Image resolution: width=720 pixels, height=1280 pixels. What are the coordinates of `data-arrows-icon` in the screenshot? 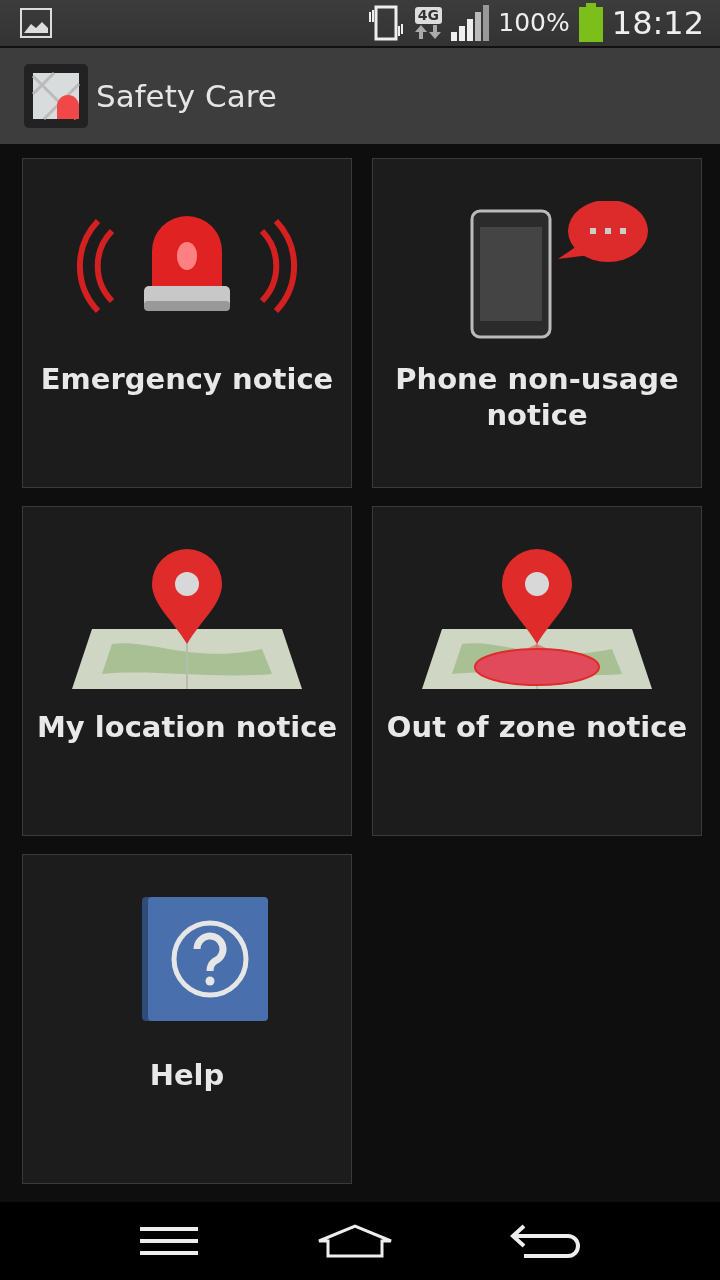 It's located at (428, 31).